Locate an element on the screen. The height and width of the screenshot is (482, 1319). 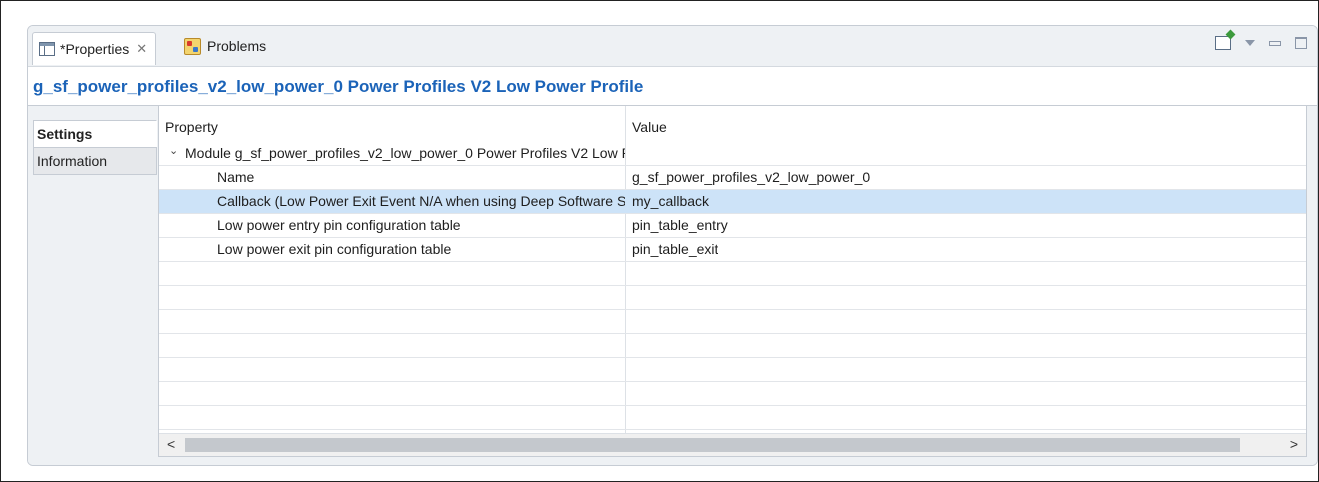
side-tabs: Settings Information is located at coordinates (95, 147).